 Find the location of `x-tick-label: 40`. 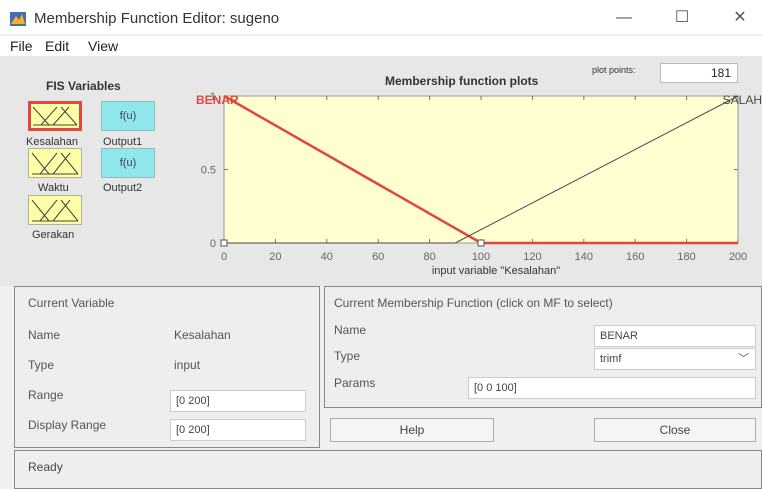

x-tick-label: 40 is located at coordinates (327, 257).